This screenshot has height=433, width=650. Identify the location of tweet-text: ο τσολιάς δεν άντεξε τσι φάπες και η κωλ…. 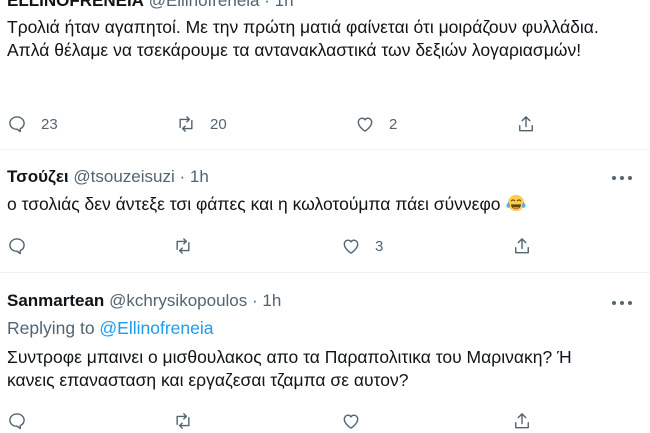
(254, 204).